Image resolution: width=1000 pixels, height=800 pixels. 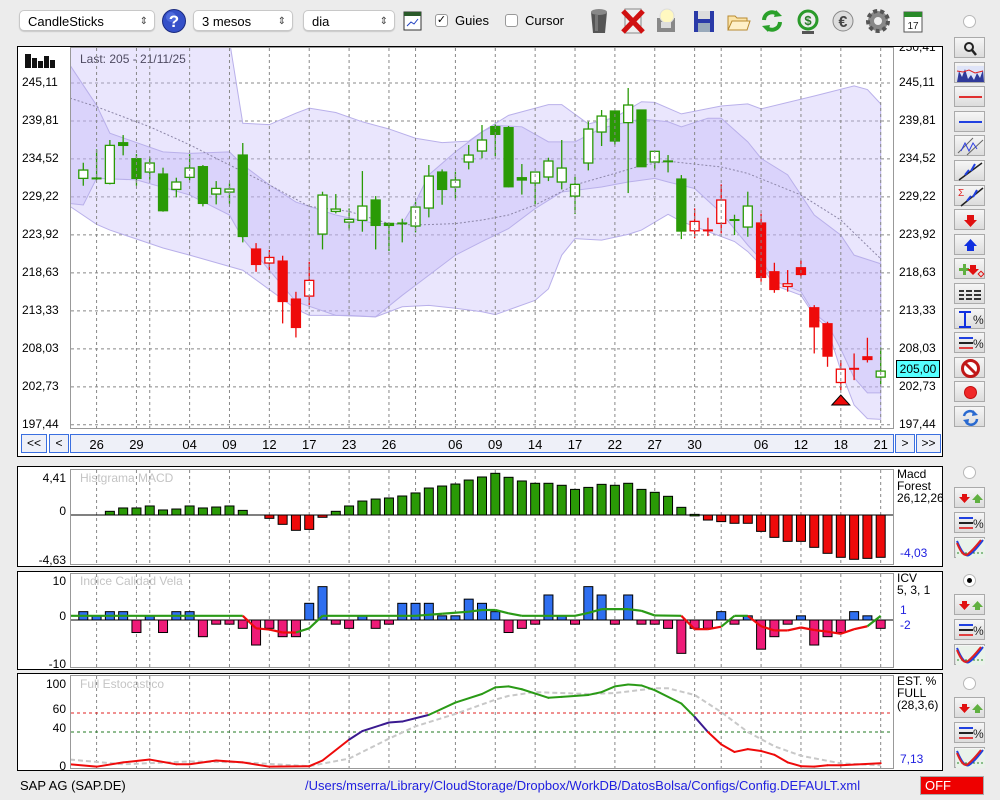 I want to click on icv-layer, so click(x=482, y=620).